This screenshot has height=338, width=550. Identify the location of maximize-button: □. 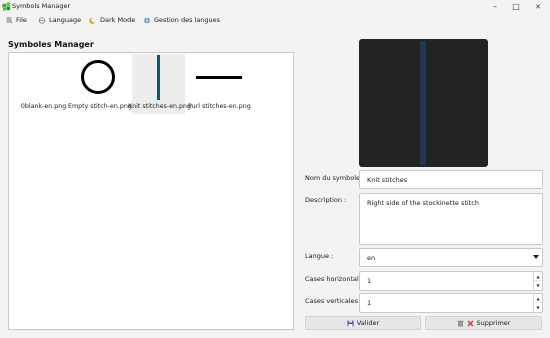
(516, 6).